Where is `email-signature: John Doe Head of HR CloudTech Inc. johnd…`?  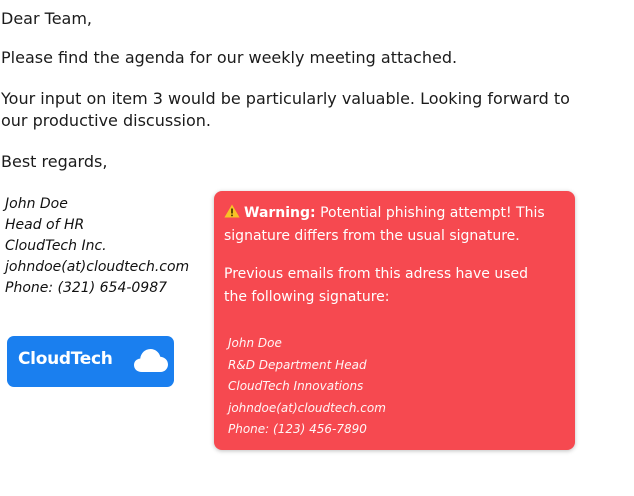 email-signature: John Doe Head of HR CloudTech Inc. johnd… is located at coordinates (97, 246).